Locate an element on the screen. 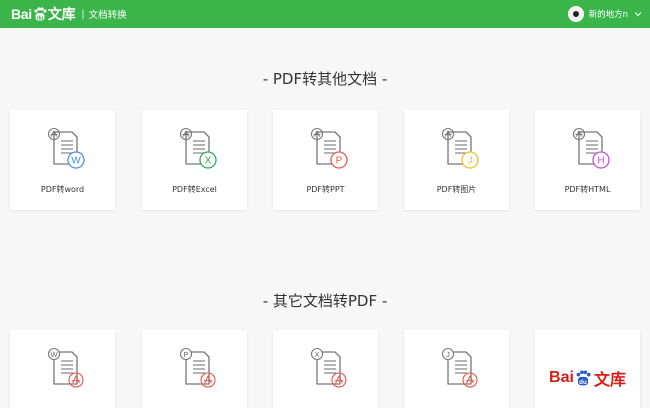 The image size is (650, 408). pdf-to-word-icon: W is located at coordinates (66, 148).